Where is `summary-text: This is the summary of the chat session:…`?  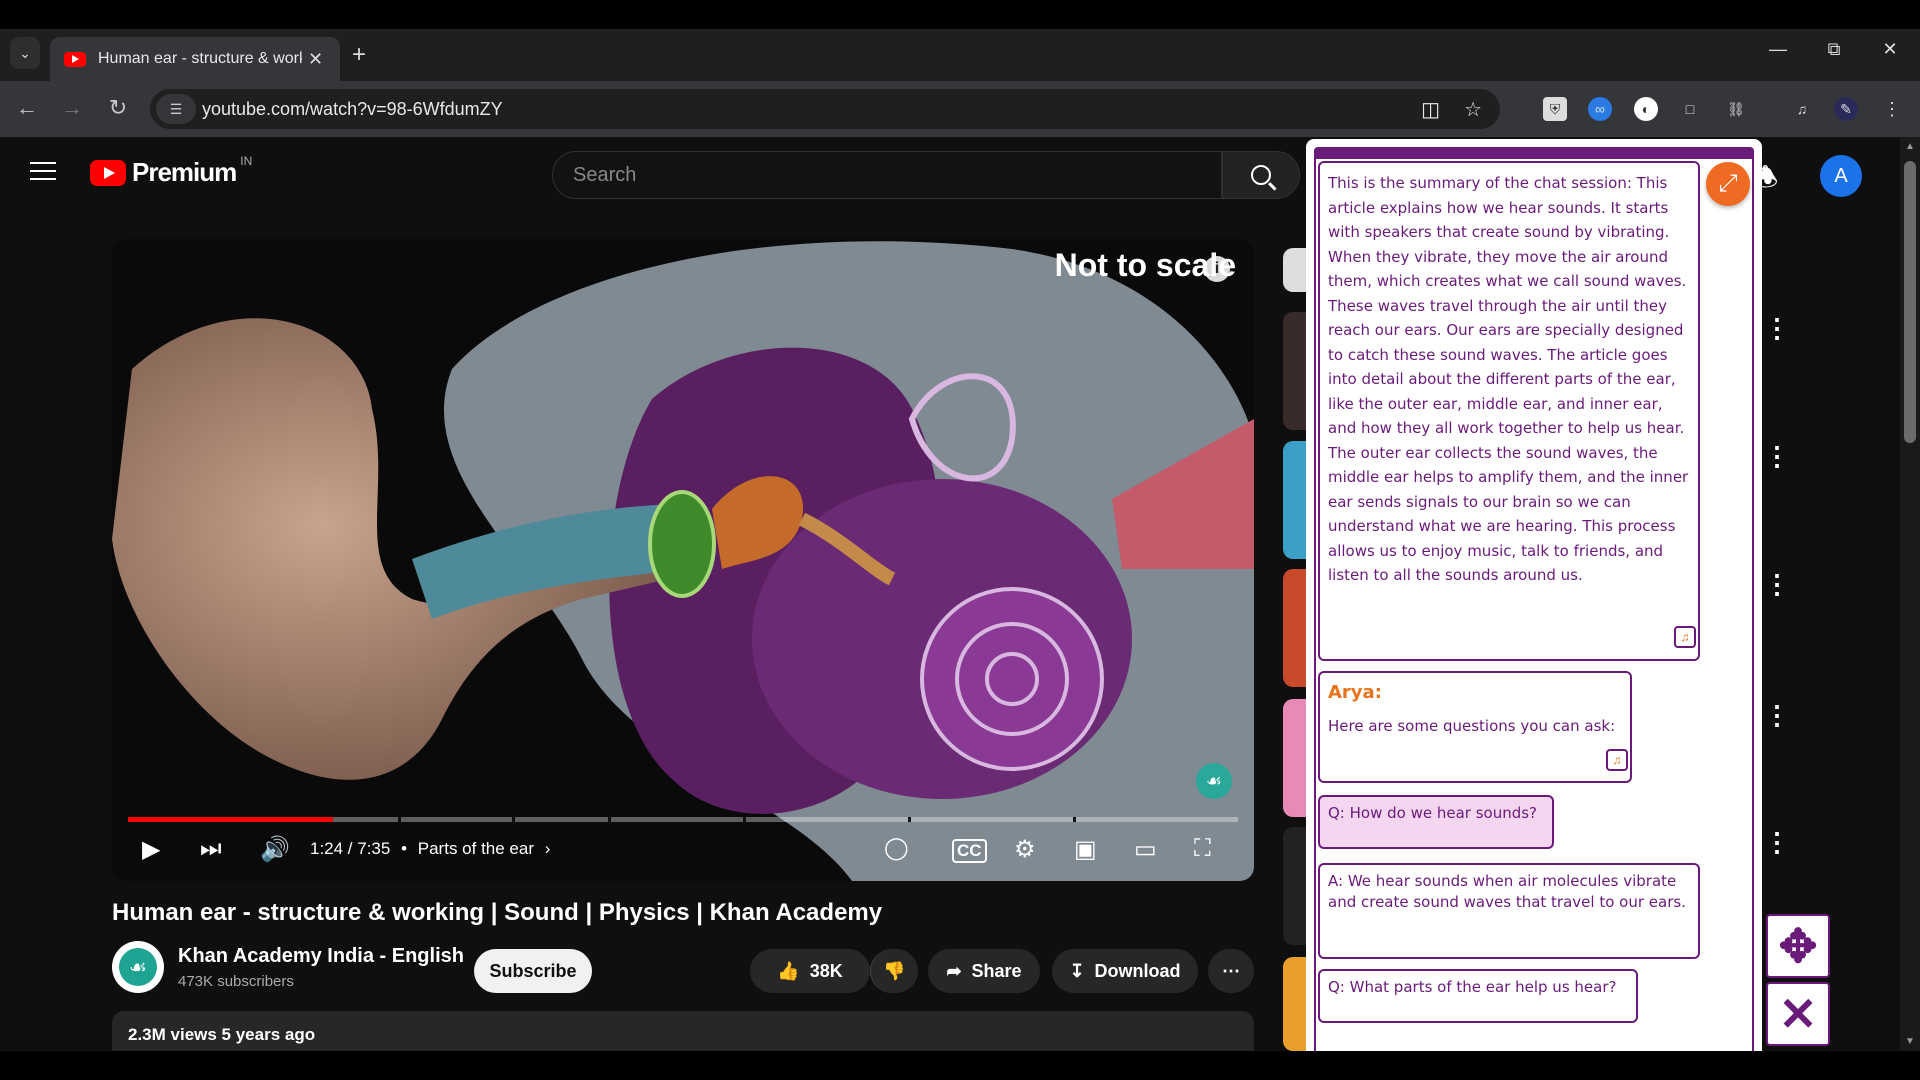 summary-text: This is the summary of the chat session:… is located at coordinates (1508, 379).